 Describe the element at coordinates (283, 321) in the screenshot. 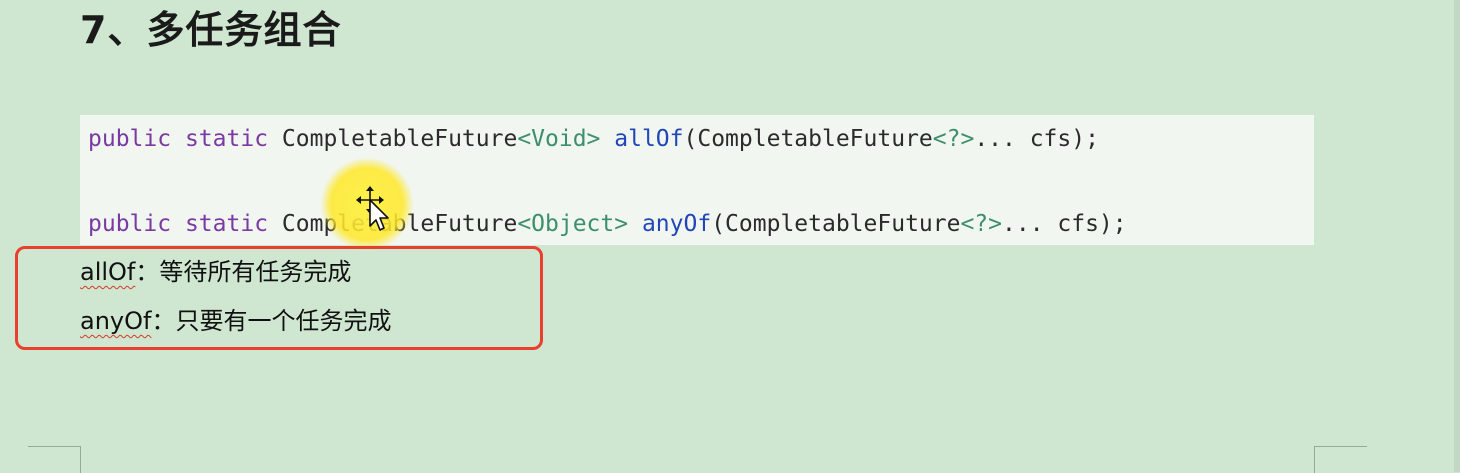

I see `note-description: 只要有一个任务完成` at that location.